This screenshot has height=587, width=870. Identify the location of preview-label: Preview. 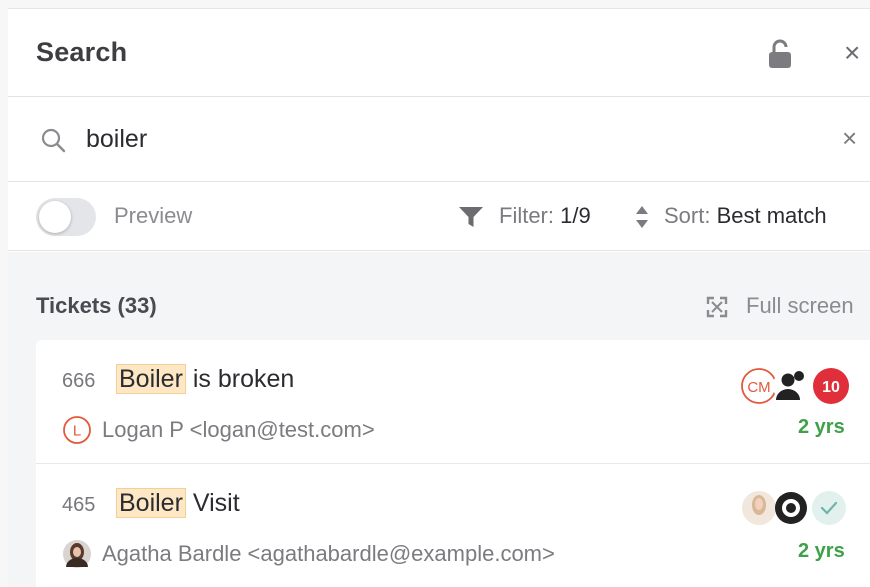
(153, 215).